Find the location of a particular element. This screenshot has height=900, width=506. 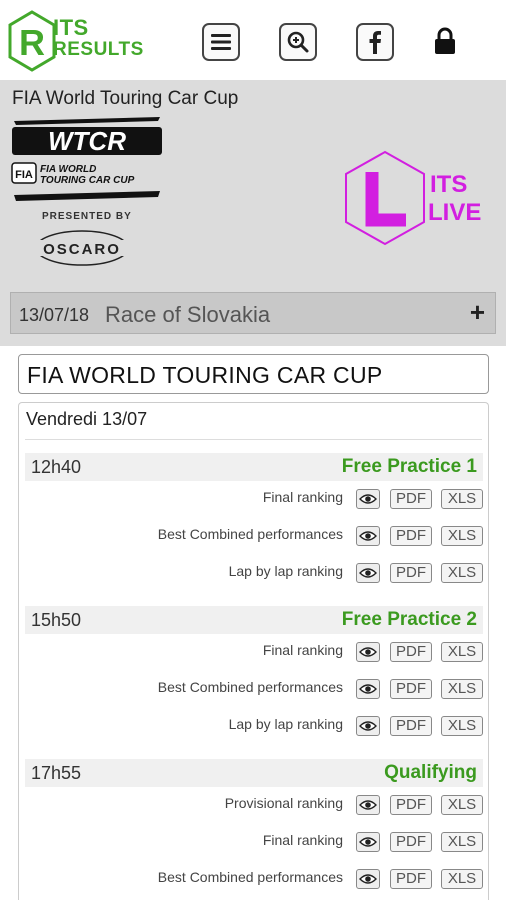

top-bar: R ITS RESULTS is located at coordinates (253, 40).